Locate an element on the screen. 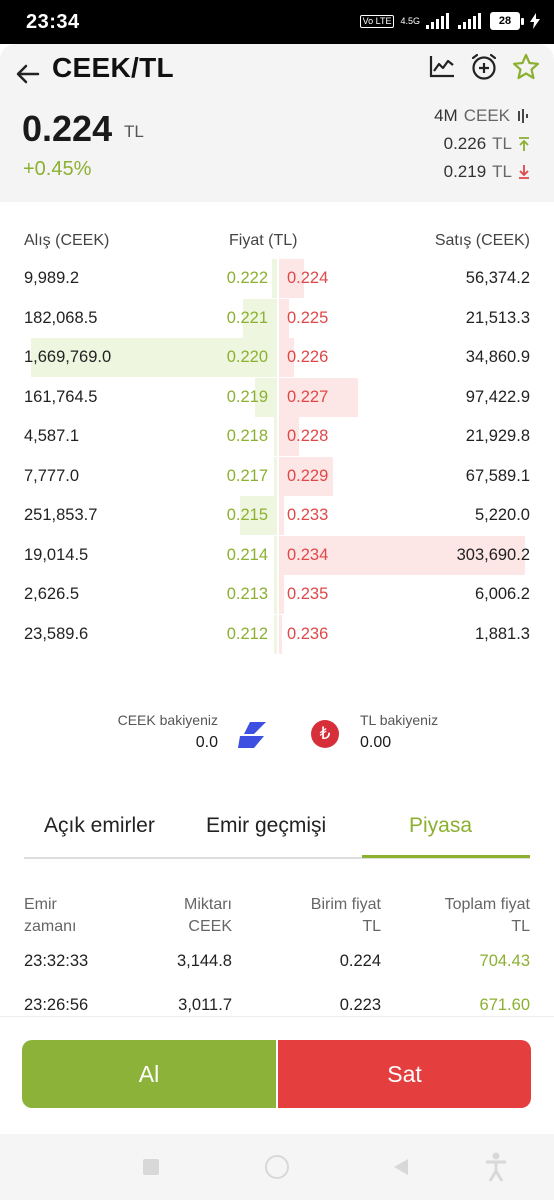 This screenshot has height=1200, width=554. orderbook-row: 23,589.6 0.212 0.236 1,881.3 is located at coordinates (277, 634).